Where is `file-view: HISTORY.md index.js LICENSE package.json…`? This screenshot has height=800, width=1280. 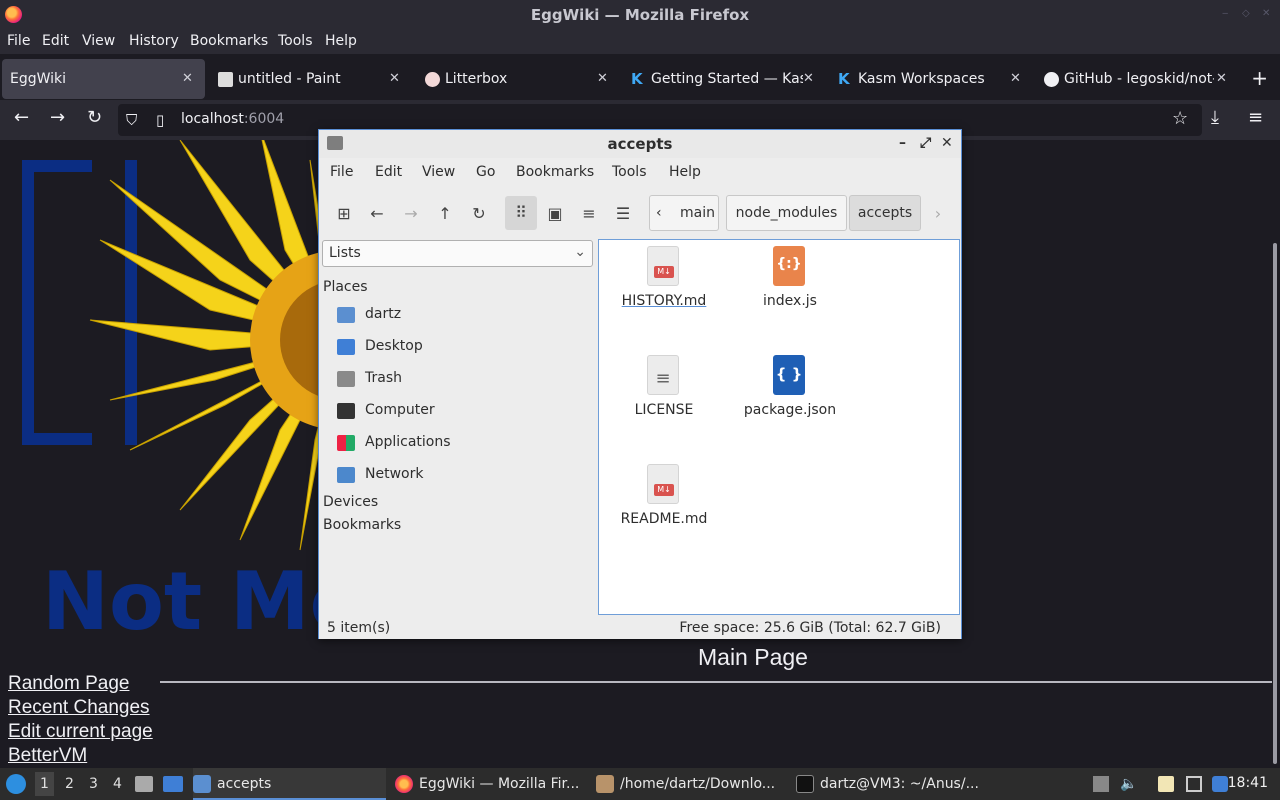
file-view: HISTORY.md index.js LICENSE package.json… is located at coordinates (779, 427).